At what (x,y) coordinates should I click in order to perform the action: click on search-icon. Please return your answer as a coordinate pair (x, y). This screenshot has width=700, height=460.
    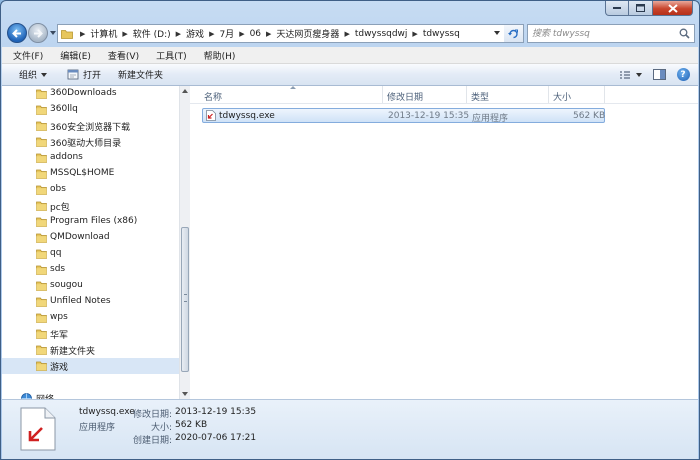
    Looking at the image, I should click on (684, 33).